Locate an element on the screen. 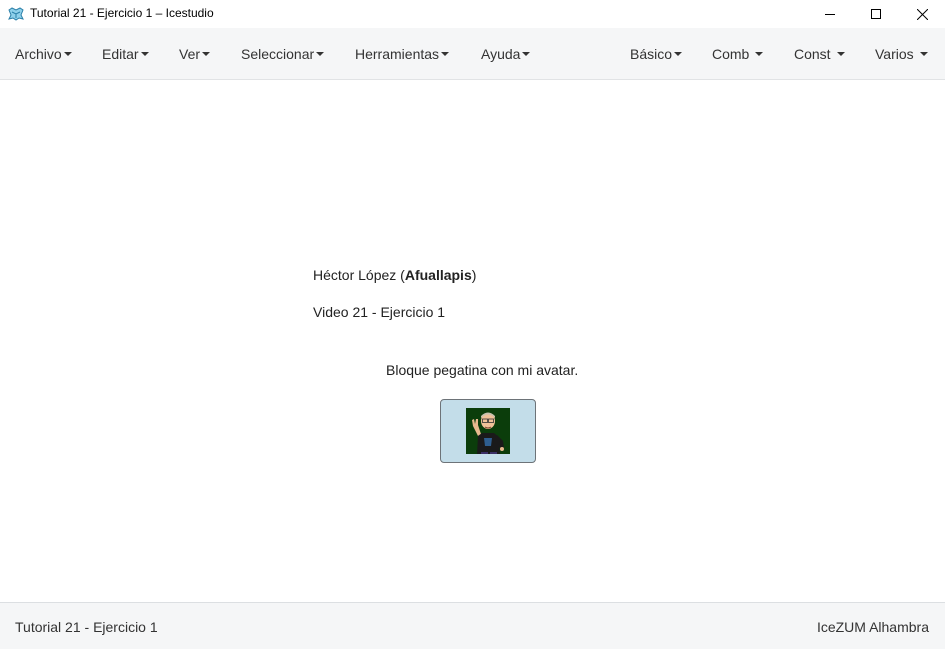 This screenshot has width=945, height=649. minimize-button is located at coordinates (830, 14).